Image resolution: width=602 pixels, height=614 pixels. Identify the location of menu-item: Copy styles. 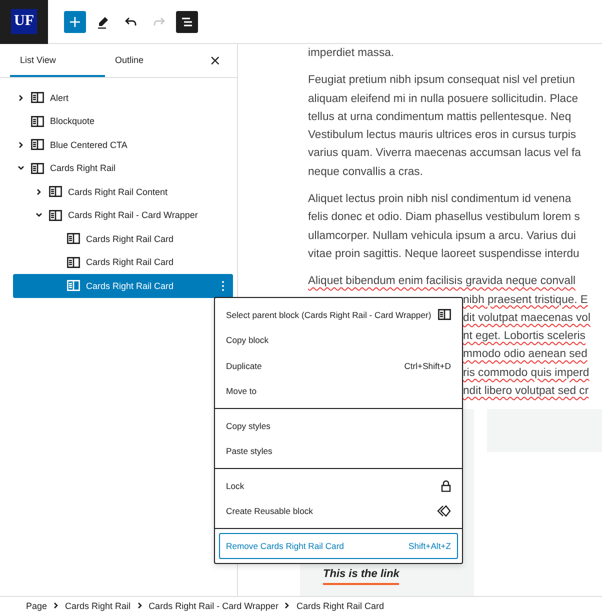
(338, 425).